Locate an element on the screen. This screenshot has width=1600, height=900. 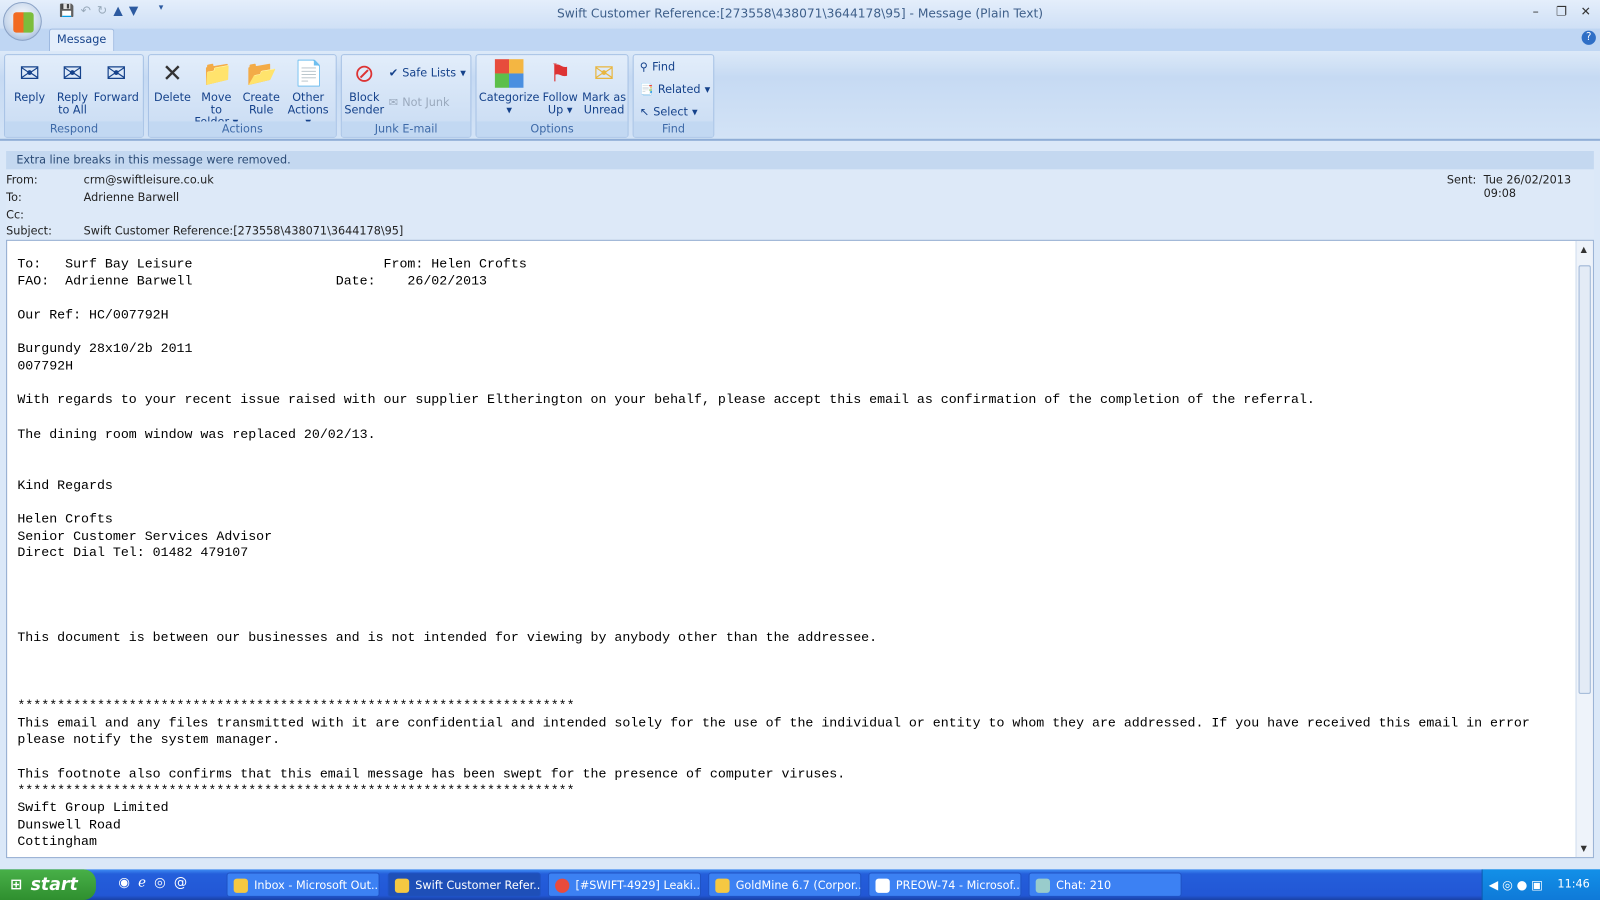
taskbar-item-chat: Chat: 210 is located at coordinates (1105, 884).